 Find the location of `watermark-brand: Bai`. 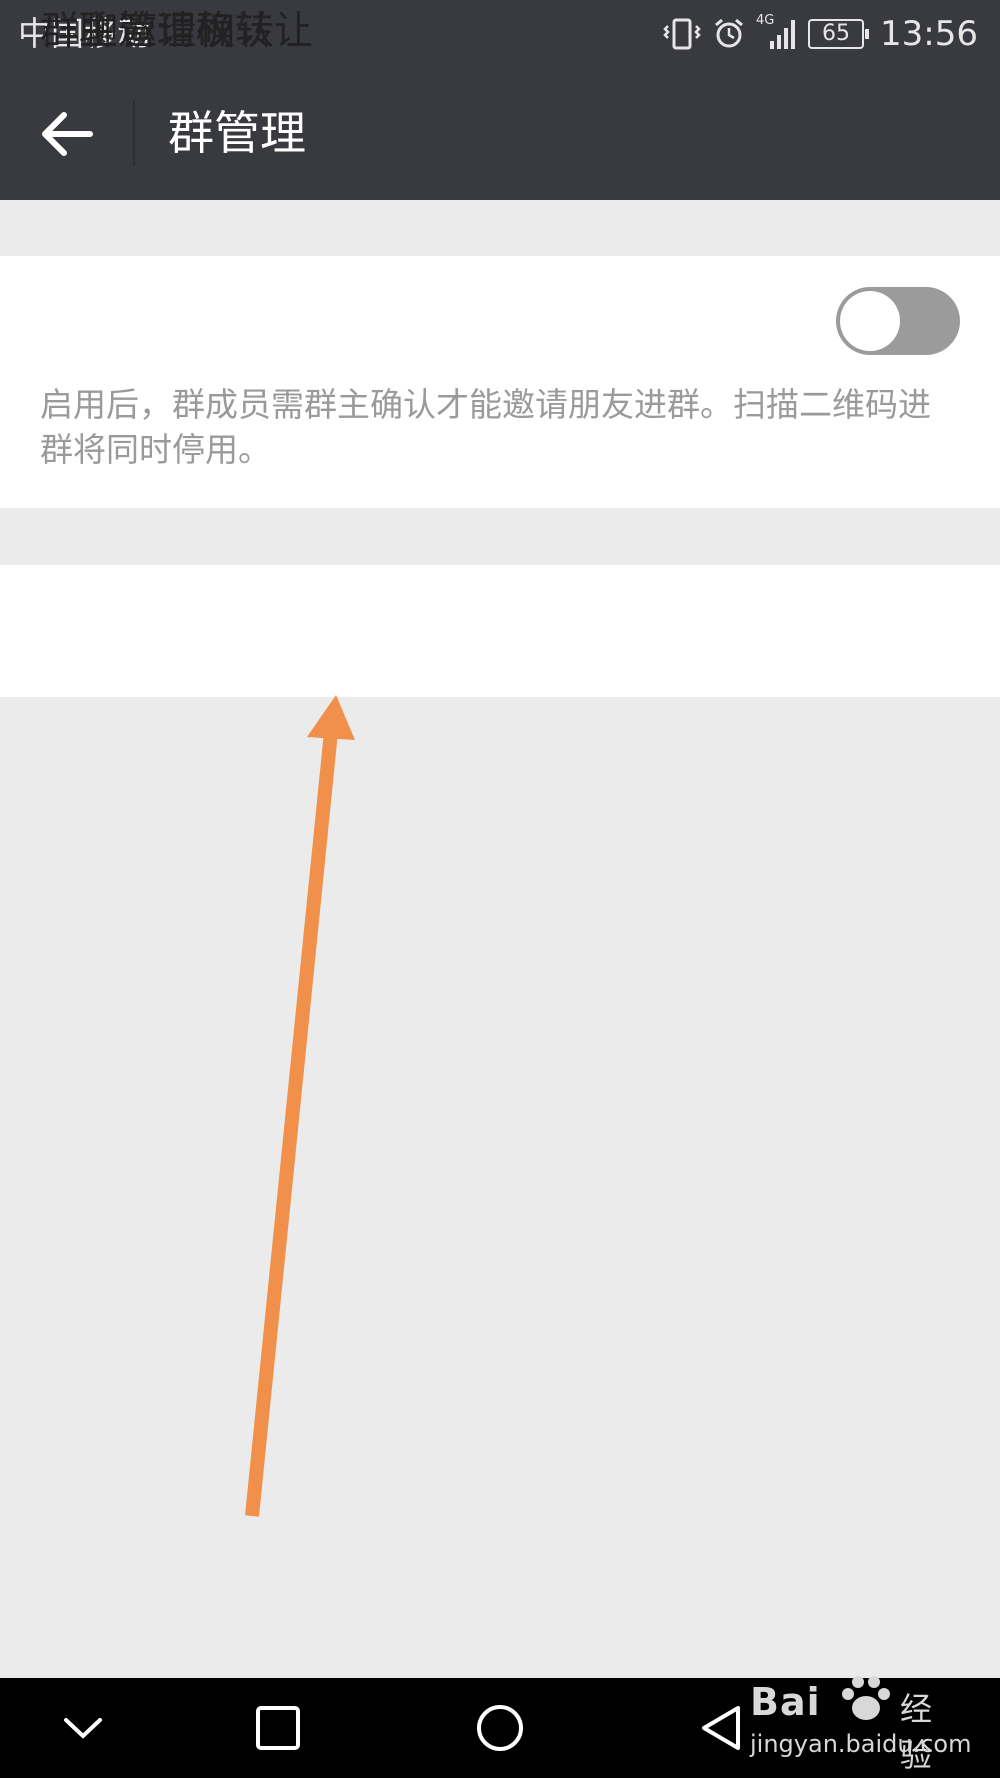

watermark-brand: Bai is located at coordinates (785, 1702).